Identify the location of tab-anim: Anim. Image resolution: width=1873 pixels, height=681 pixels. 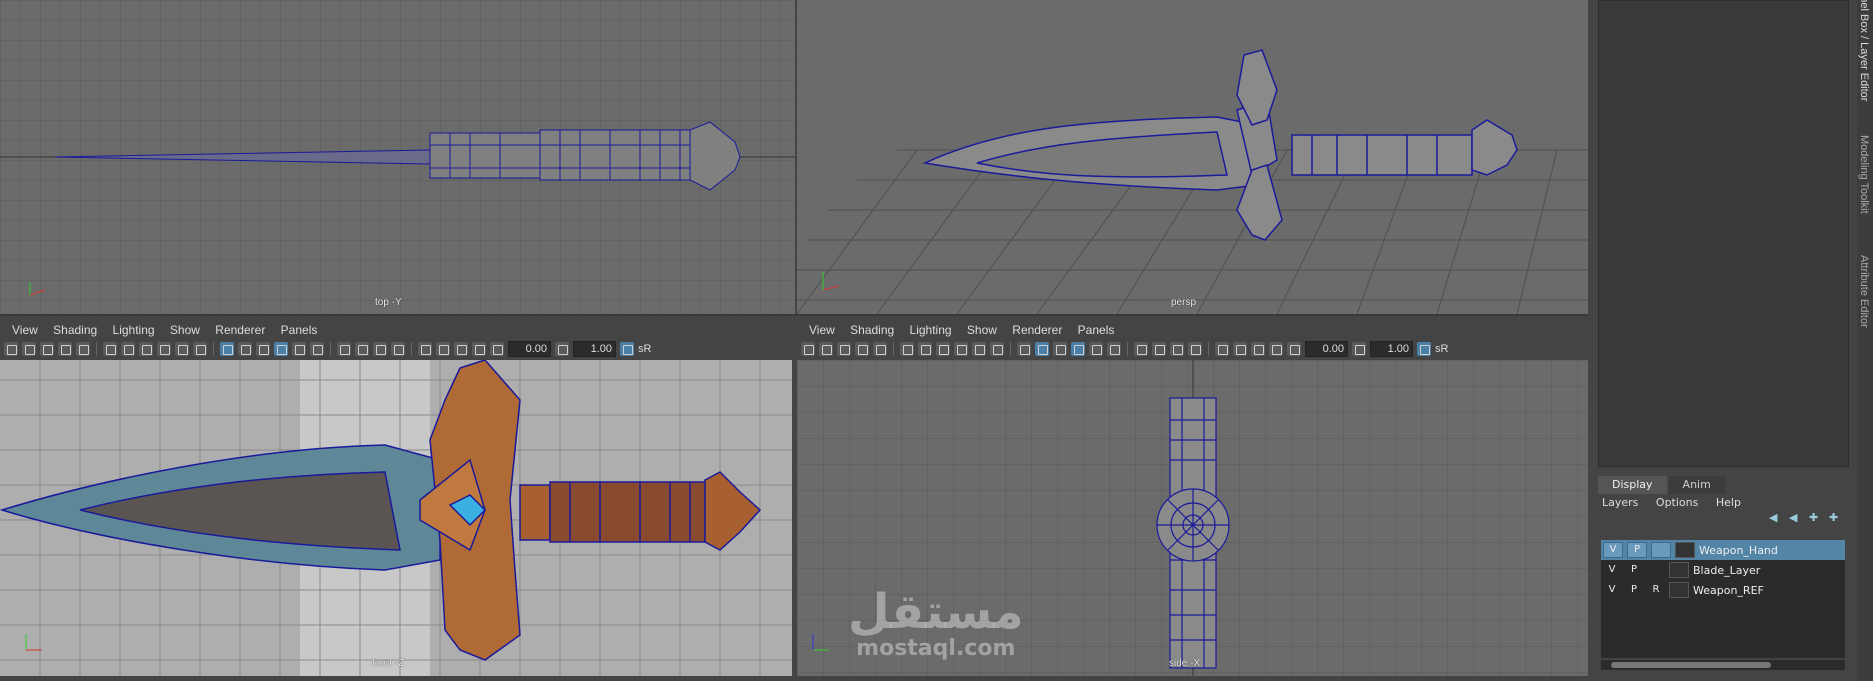
(1696, 485).